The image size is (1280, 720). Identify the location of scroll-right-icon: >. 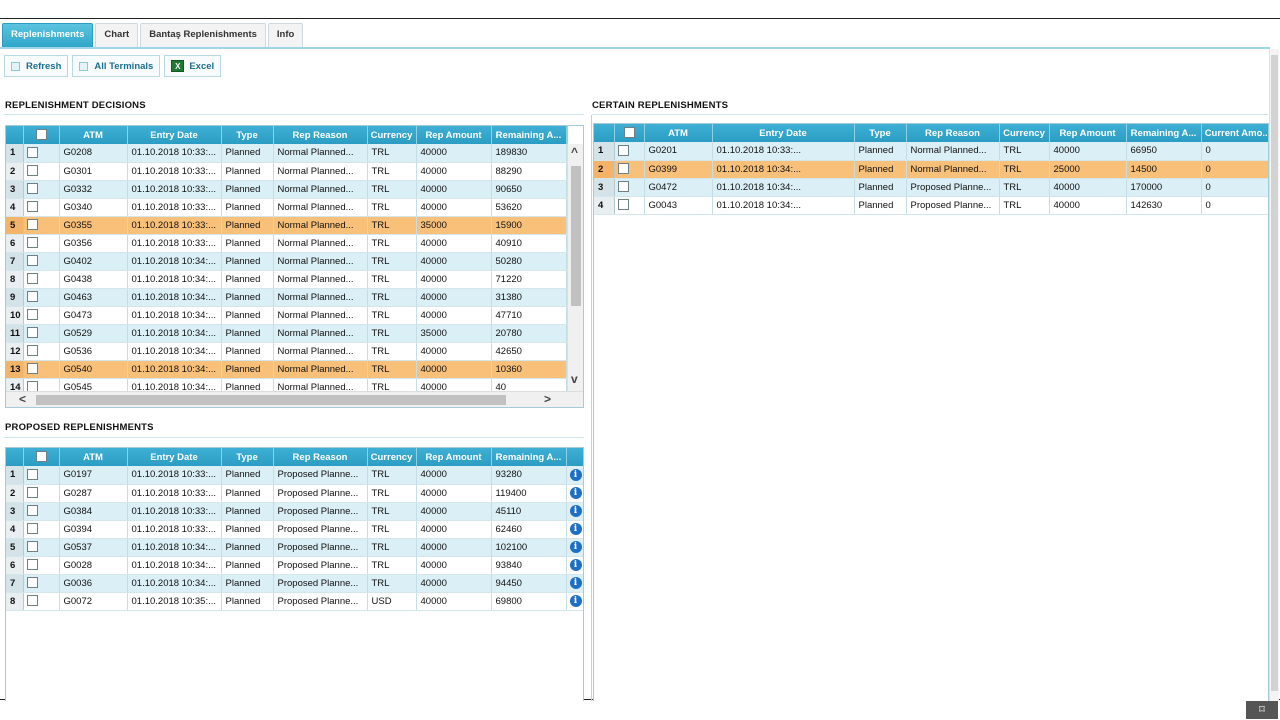
(547, 399).